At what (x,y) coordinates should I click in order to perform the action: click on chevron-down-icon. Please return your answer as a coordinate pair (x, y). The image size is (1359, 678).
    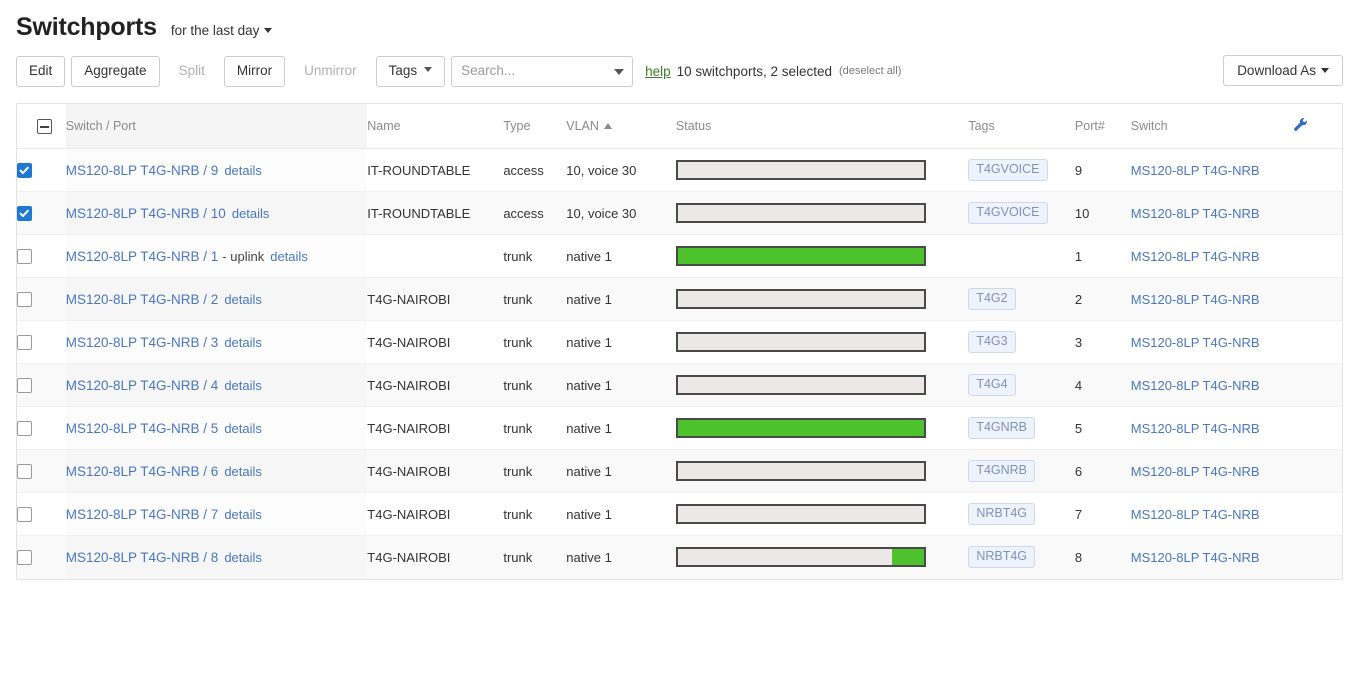
    Looking at the image, I should click on (268, 30).